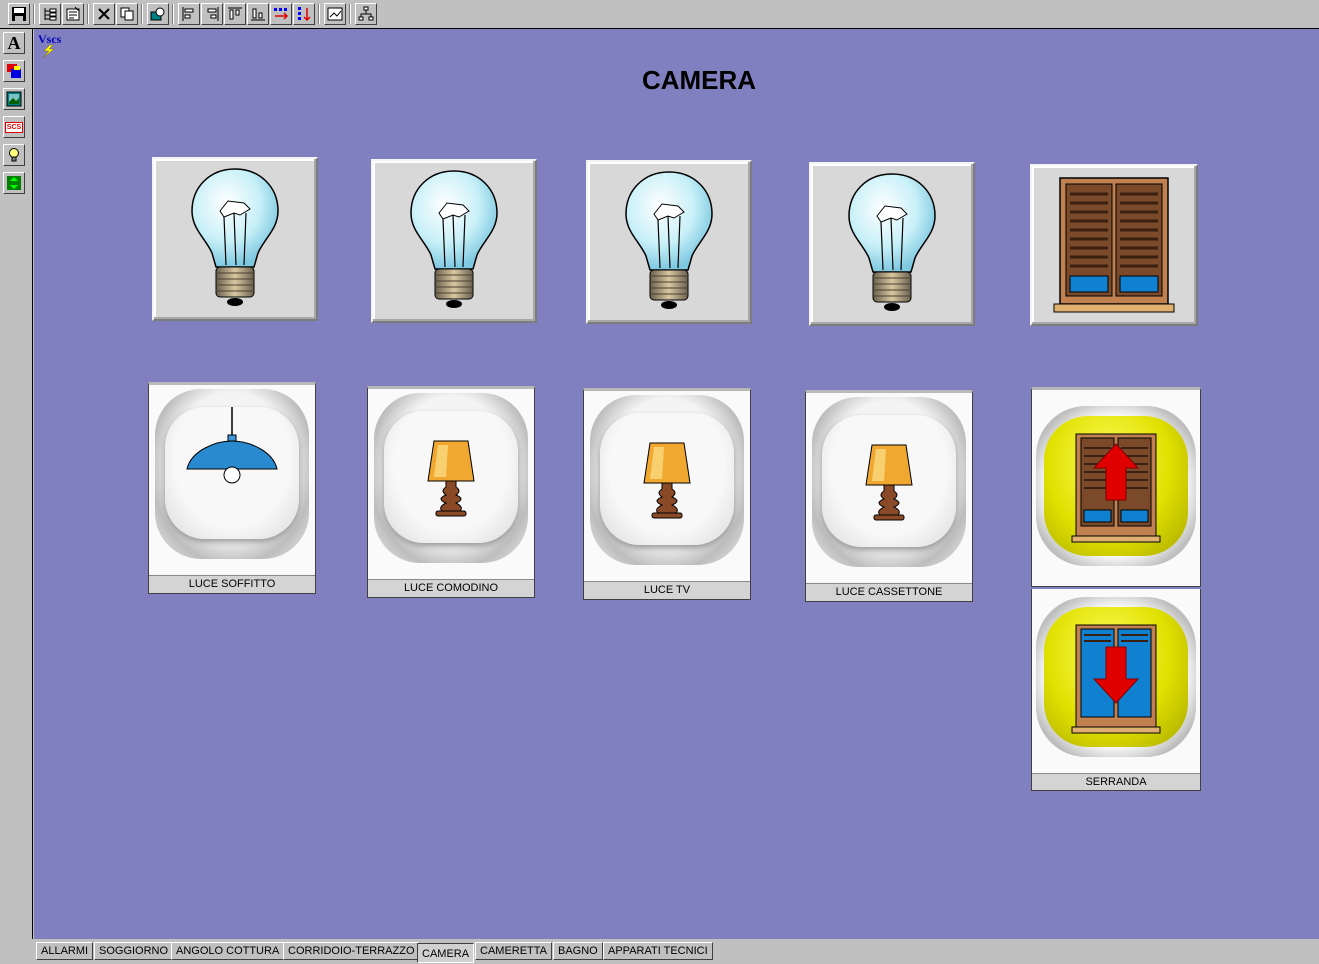 The image size is (1319, 964). Describe the element at coordinates (212, 14) in the screenshot. I see `align-right-icon` at that location.